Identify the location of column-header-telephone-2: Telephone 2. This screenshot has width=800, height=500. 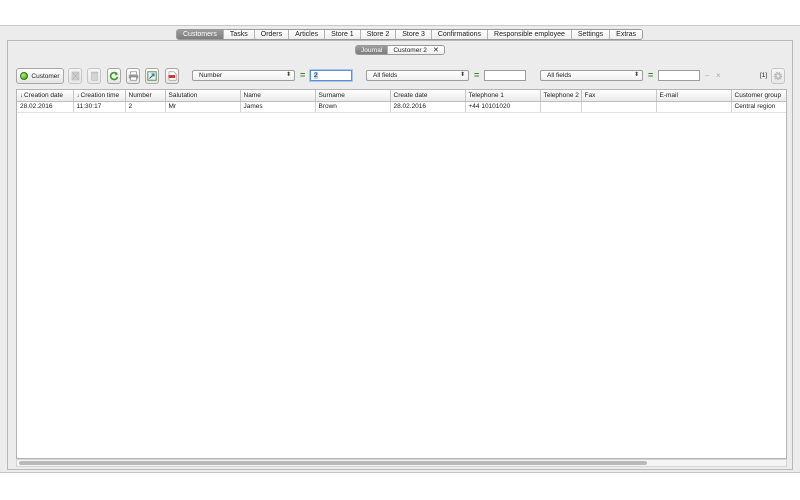
(561, 96).